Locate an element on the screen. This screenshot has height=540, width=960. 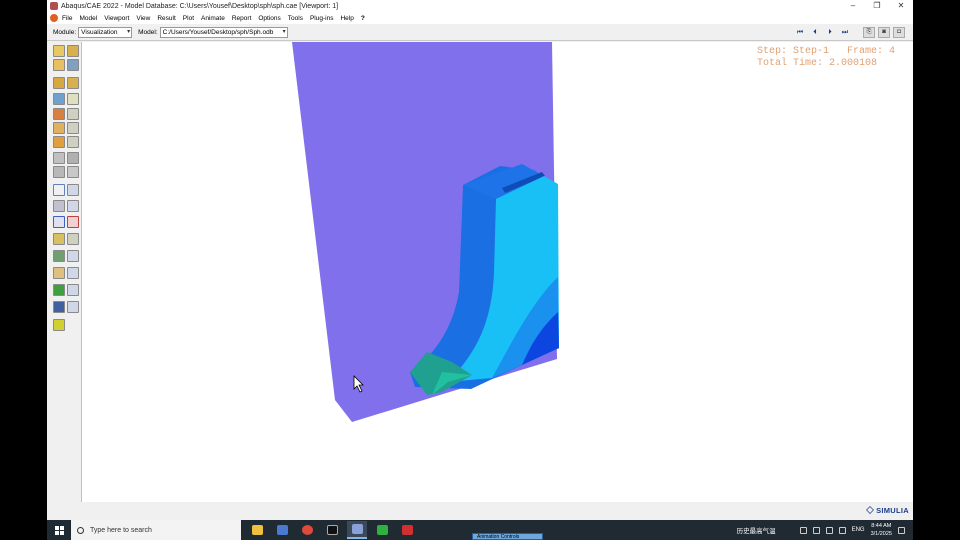
menu-options: Options is located at coordinates (269, 18).